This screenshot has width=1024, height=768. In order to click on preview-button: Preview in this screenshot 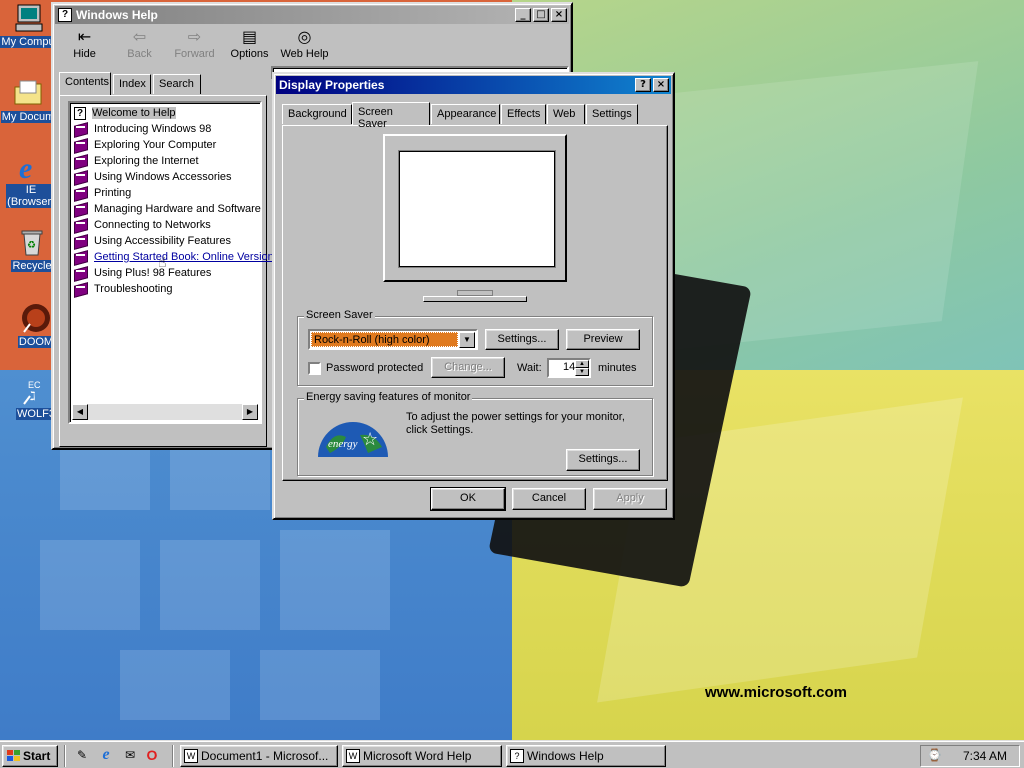, I will do `click(603, 339)`.